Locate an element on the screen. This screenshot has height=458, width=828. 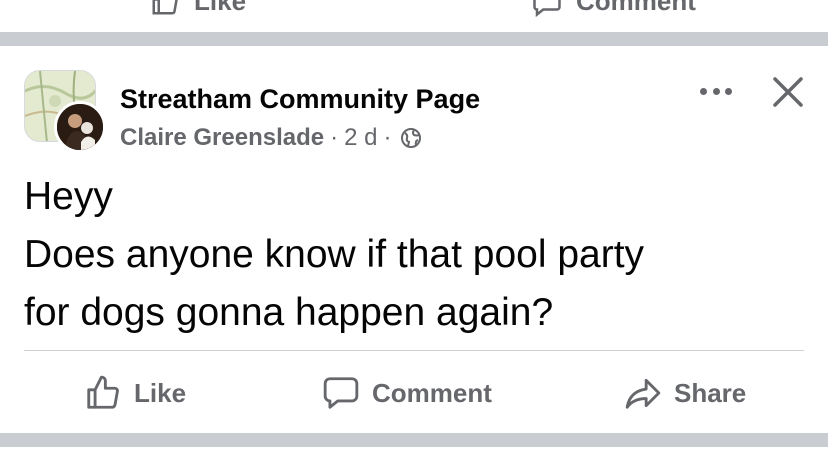
previous-like-button: Like is located at coordinates (198, 8).